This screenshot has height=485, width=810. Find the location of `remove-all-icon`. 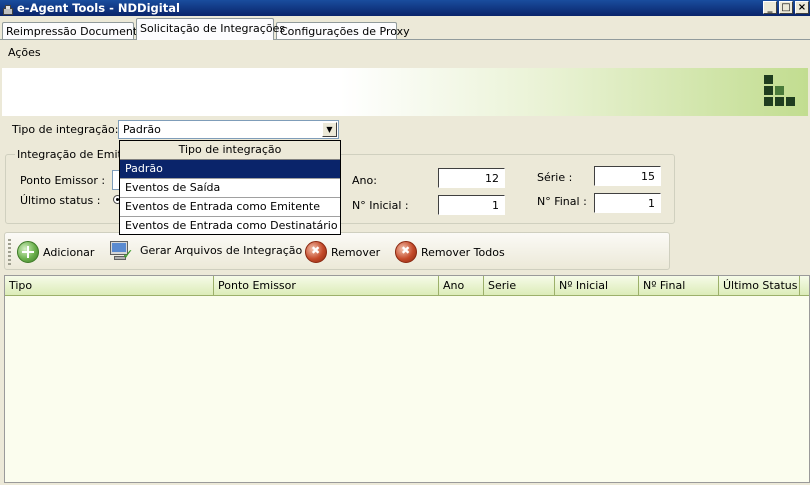

remove-all-icon is located at coordinates (406, 252).